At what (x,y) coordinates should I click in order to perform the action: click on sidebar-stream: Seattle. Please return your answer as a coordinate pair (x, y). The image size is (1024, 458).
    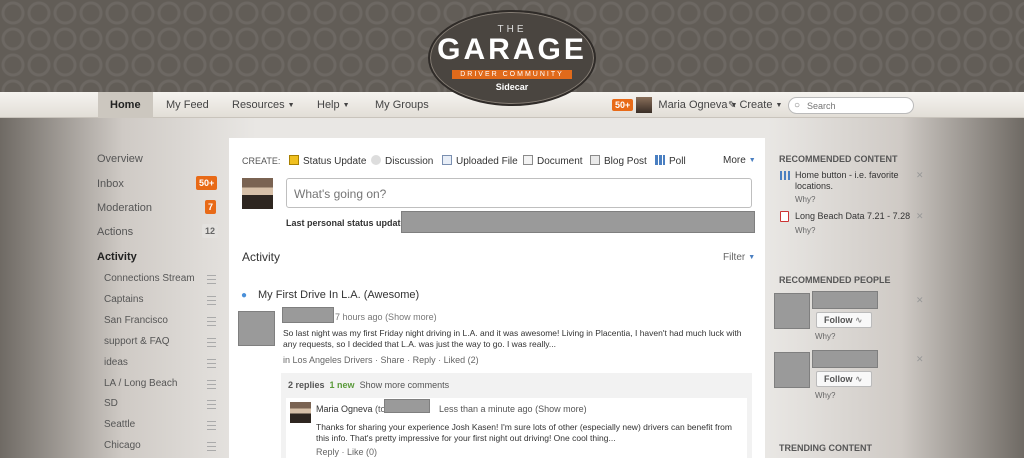
    Looking at the image, I should click on (119, 424).